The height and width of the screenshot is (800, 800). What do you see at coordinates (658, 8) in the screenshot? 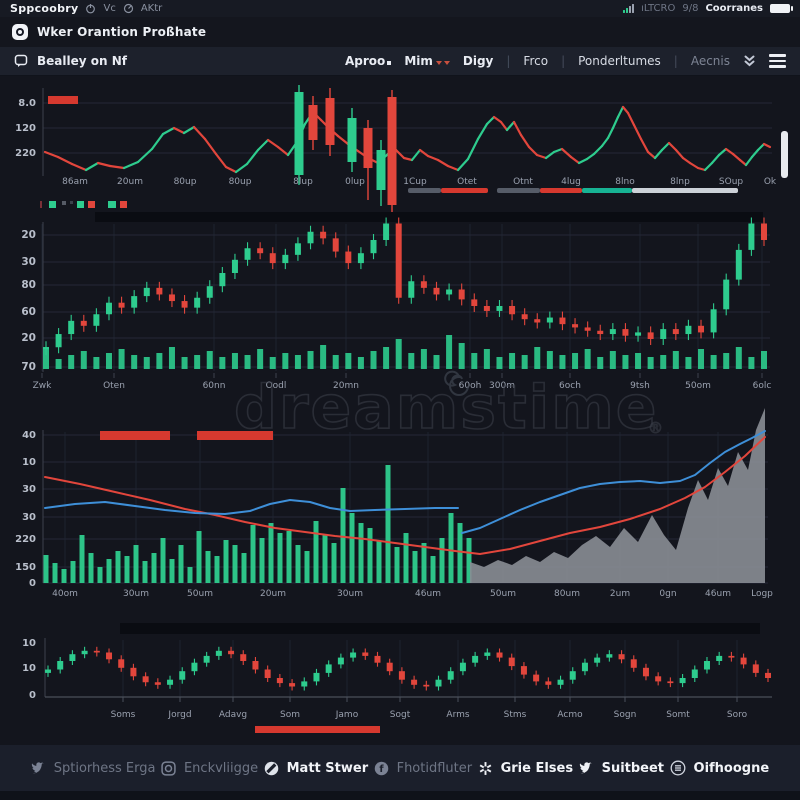
I see `network-label: ıLTCRO` at bounding box center [658, 8].